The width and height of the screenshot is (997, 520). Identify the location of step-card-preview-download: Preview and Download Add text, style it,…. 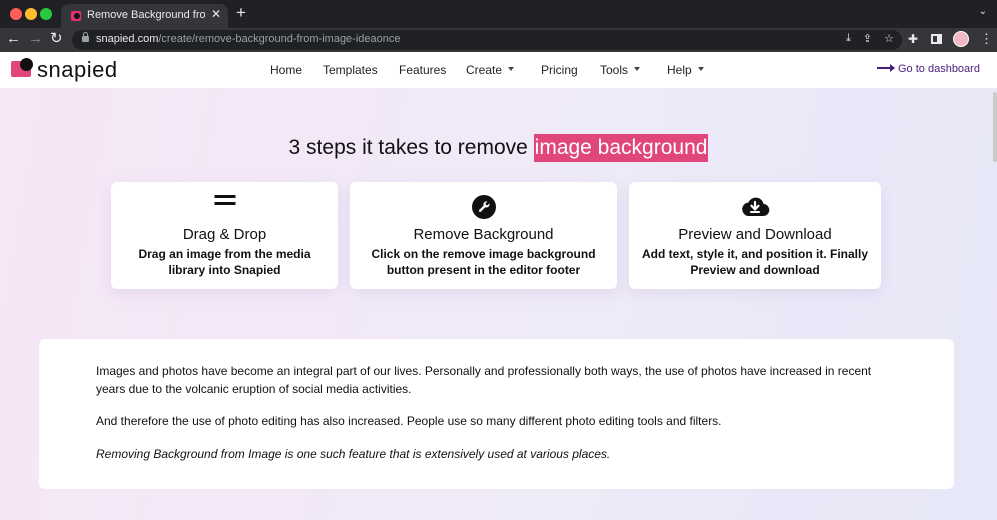
(755, 235).